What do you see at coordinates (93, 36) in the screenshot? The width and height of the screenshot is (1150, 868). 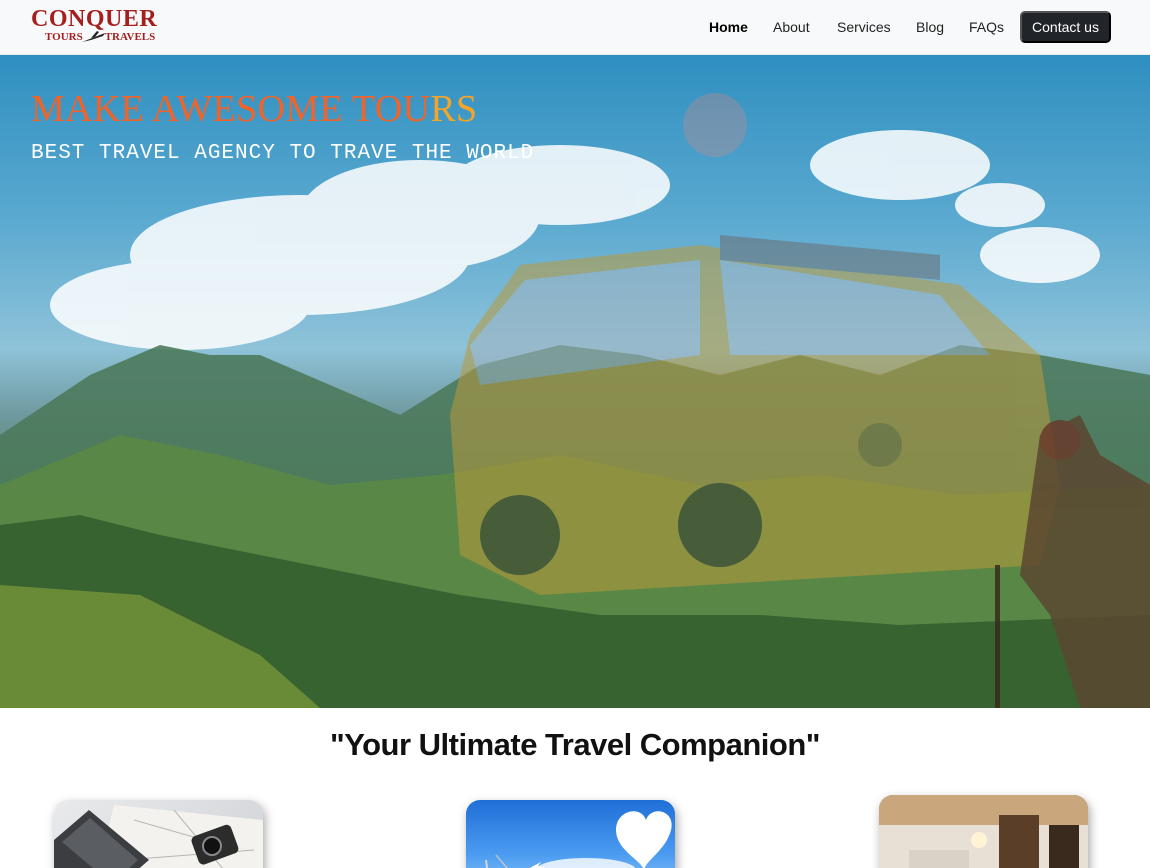 I see `airplane-icon` at bounding box center [93, 36].